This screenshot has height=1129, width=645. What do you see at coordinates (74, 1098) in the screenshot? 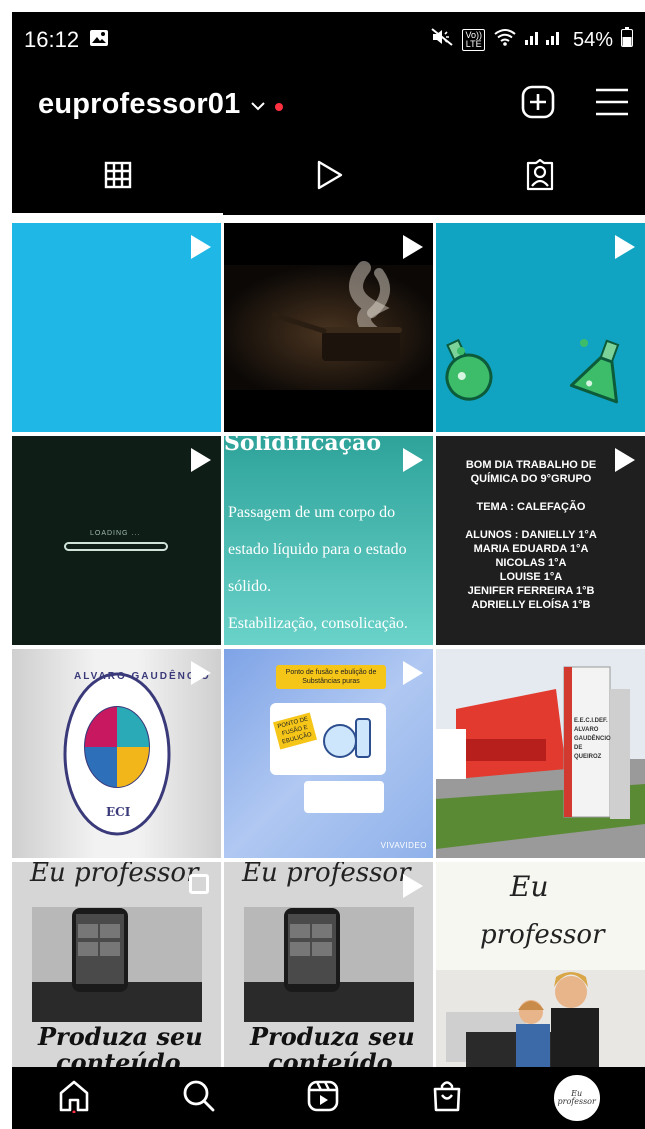
I see `home-icon` at bounding box center [74, 1098].